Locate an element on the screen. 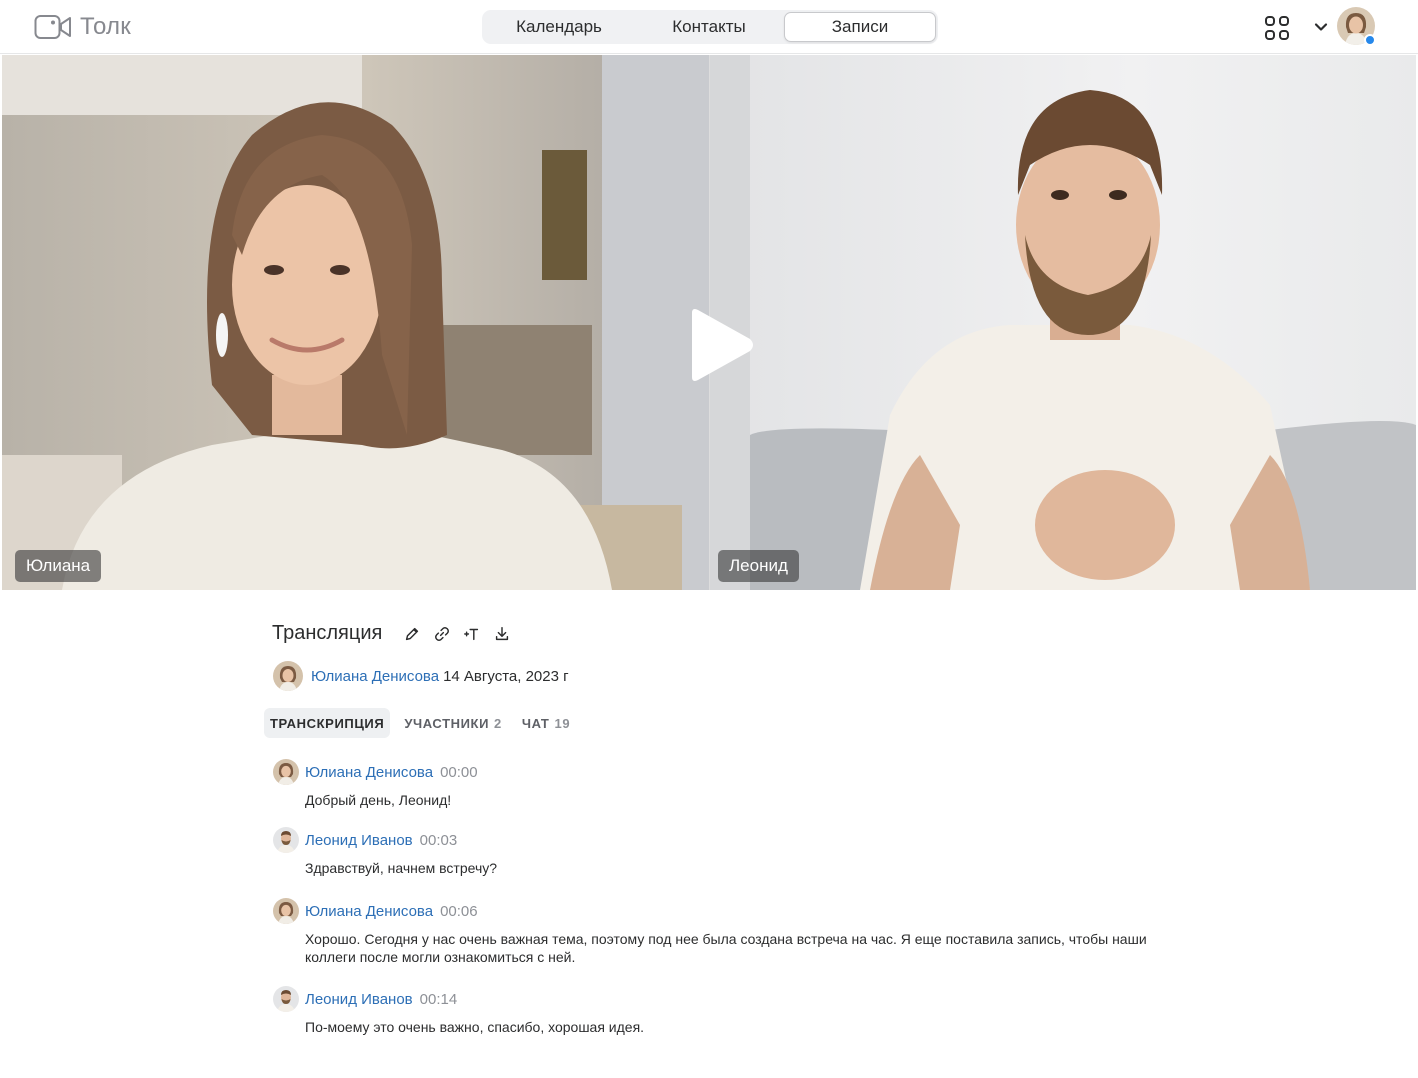 This screenshot has height=1078, width=1418. chevron-down-icon is located at coordinates (1321, 27).